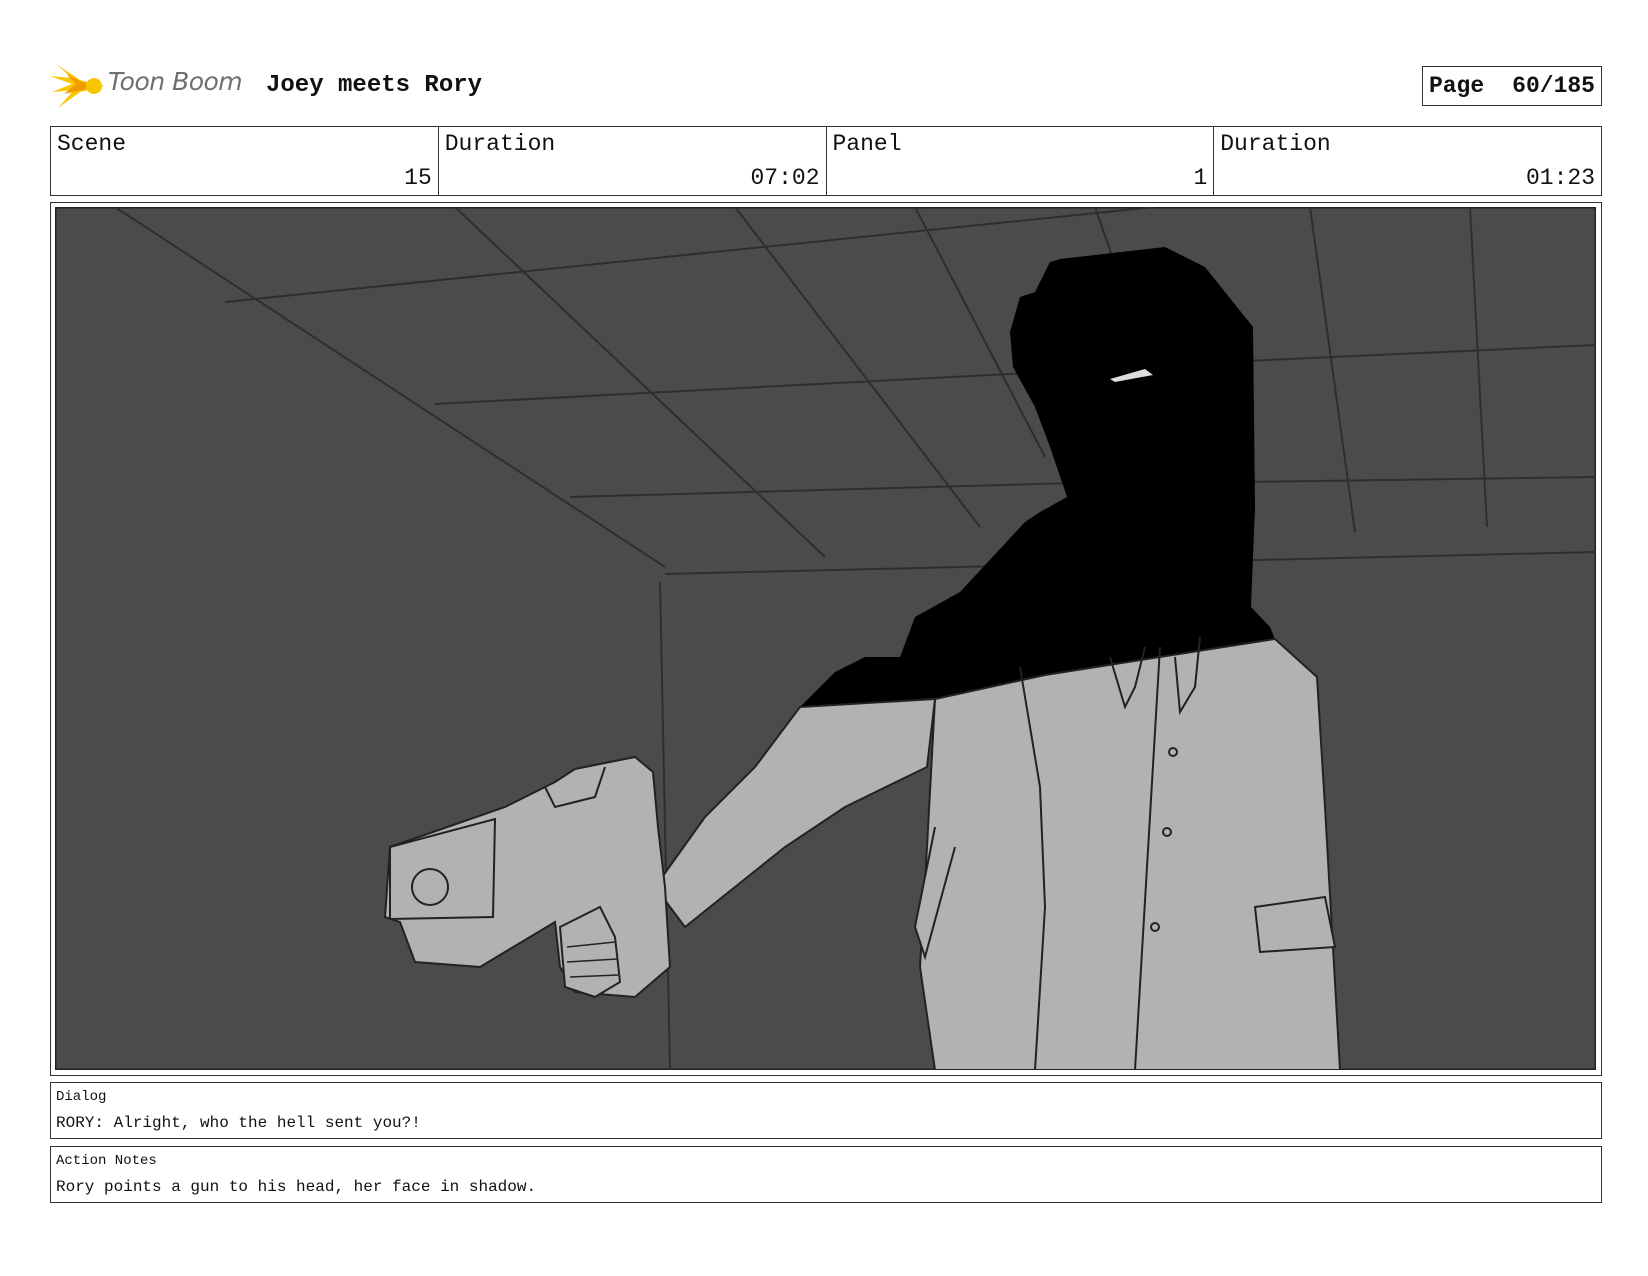  I want to click on scene-duration-cell: Duration 07:02, so click(633, 161).